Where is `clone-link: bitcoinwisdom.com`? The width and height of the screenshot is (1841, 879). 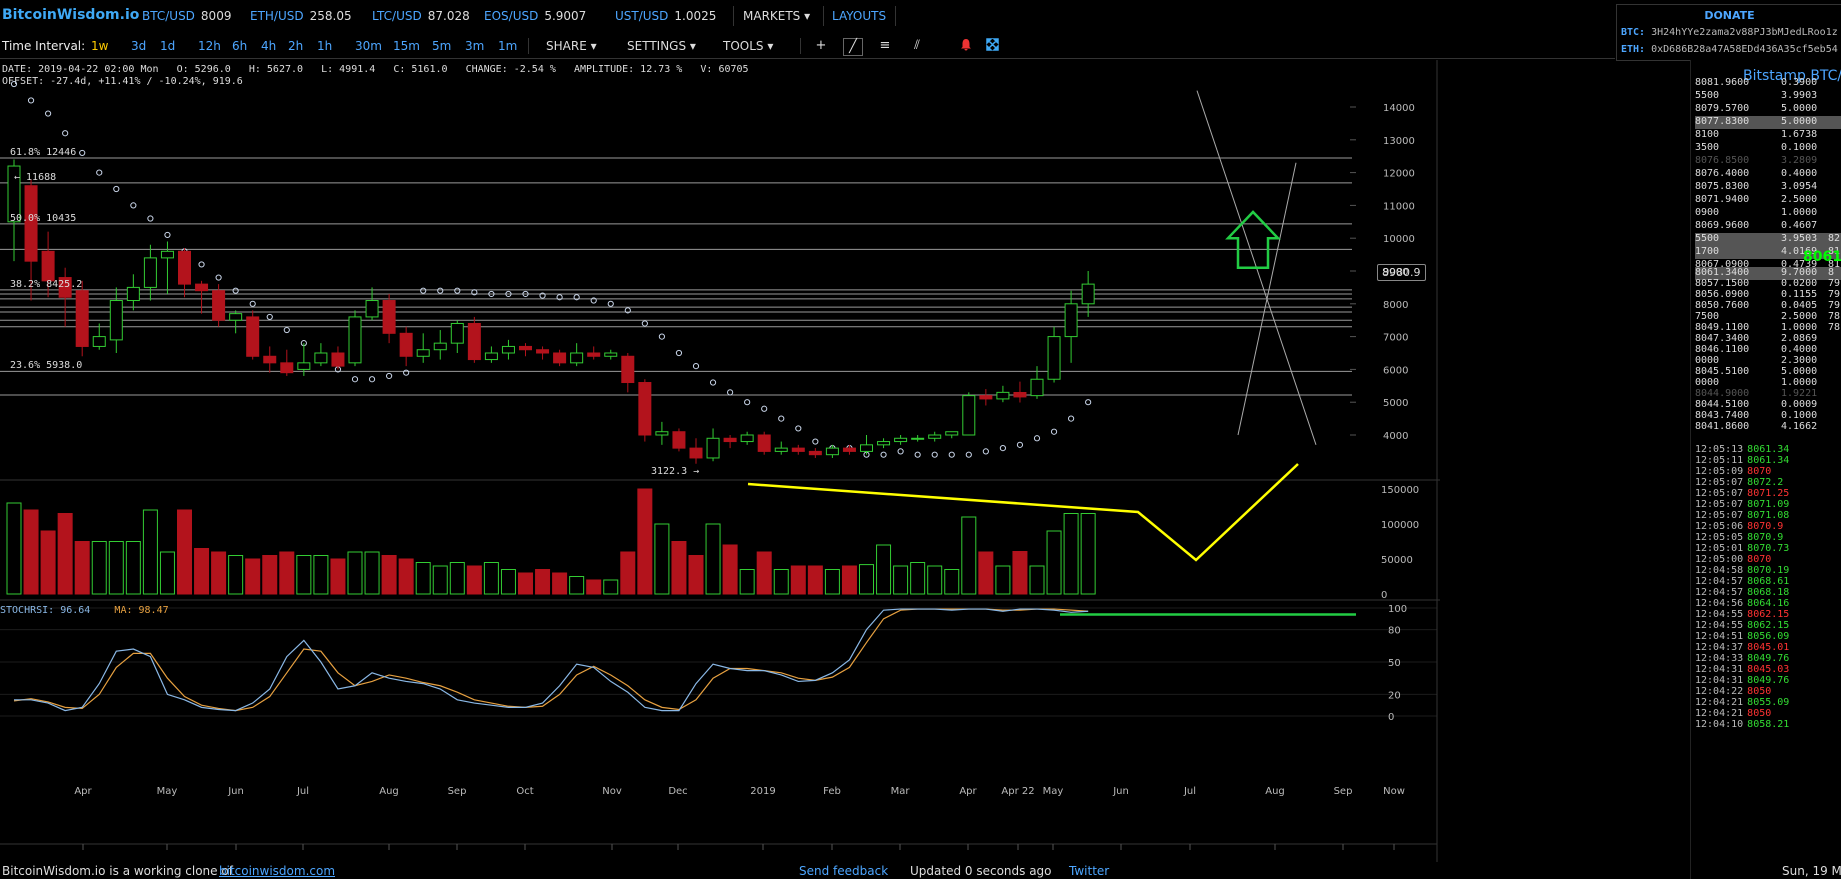
clone-link: bitcoinwisdom.com is located at coordinates (277, 871).